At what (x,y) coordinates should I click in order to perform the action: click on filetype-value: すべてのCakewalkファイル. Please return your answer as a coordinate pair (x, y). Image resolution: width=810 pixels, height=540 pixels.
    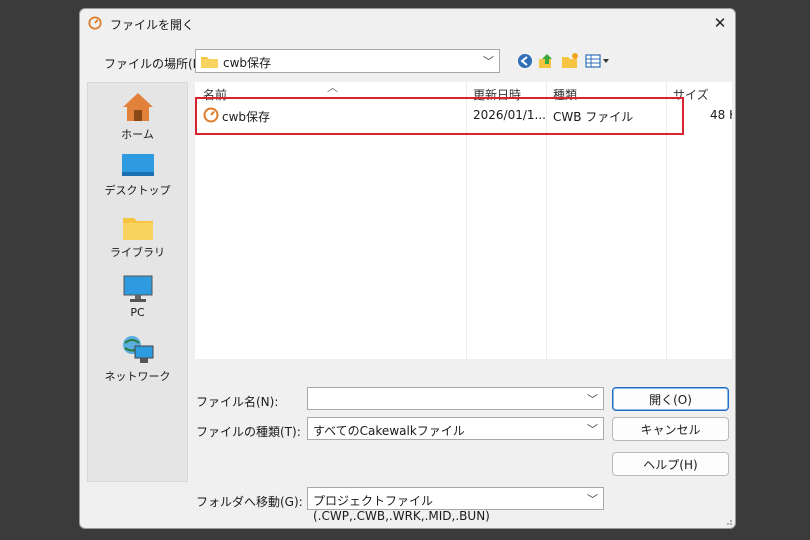
    Looking at the image, I should click on (389, 431).